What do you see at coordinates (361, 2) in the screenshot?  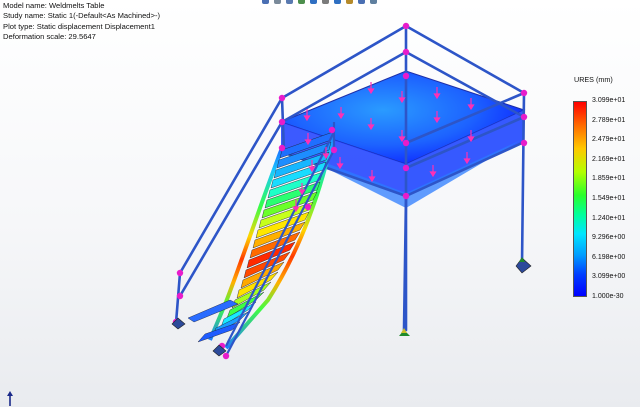 I see `apply-scene-icon` at bounding box center [361, 2].